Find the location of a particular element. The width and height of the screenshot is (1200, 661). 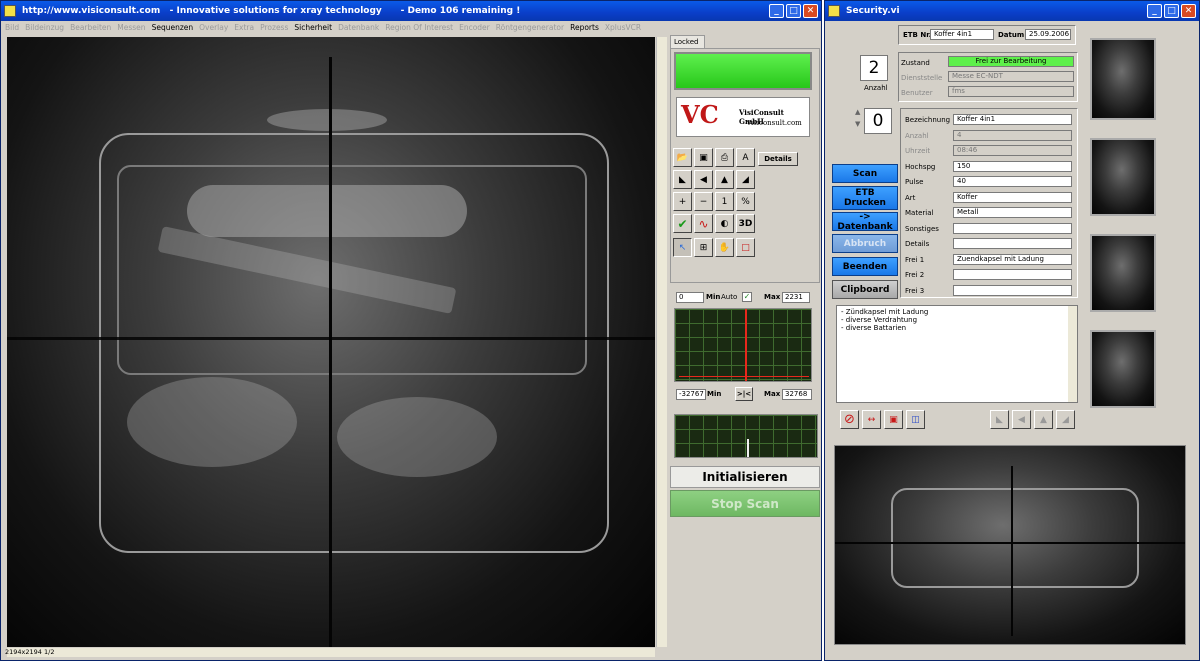

field-input: Metall is located at coordinates (1012, 212).